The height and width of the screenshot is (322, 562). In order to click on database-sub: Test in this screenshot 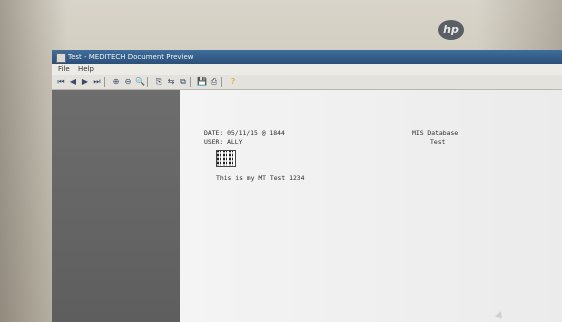, I will do `click(438, 142)`.